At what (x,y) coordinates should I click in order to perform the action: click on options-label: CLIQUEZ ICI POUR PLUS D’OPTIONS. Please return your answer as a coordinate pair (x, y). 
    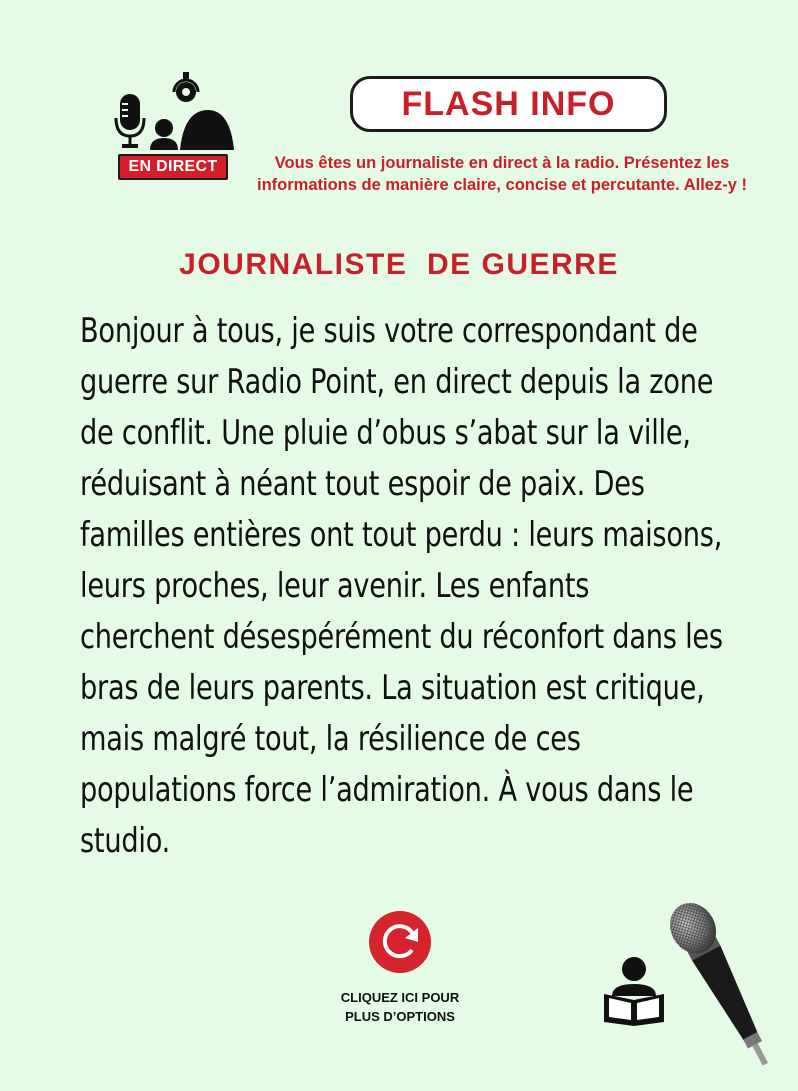
    Looking at the image, I should click on (400, 1007).